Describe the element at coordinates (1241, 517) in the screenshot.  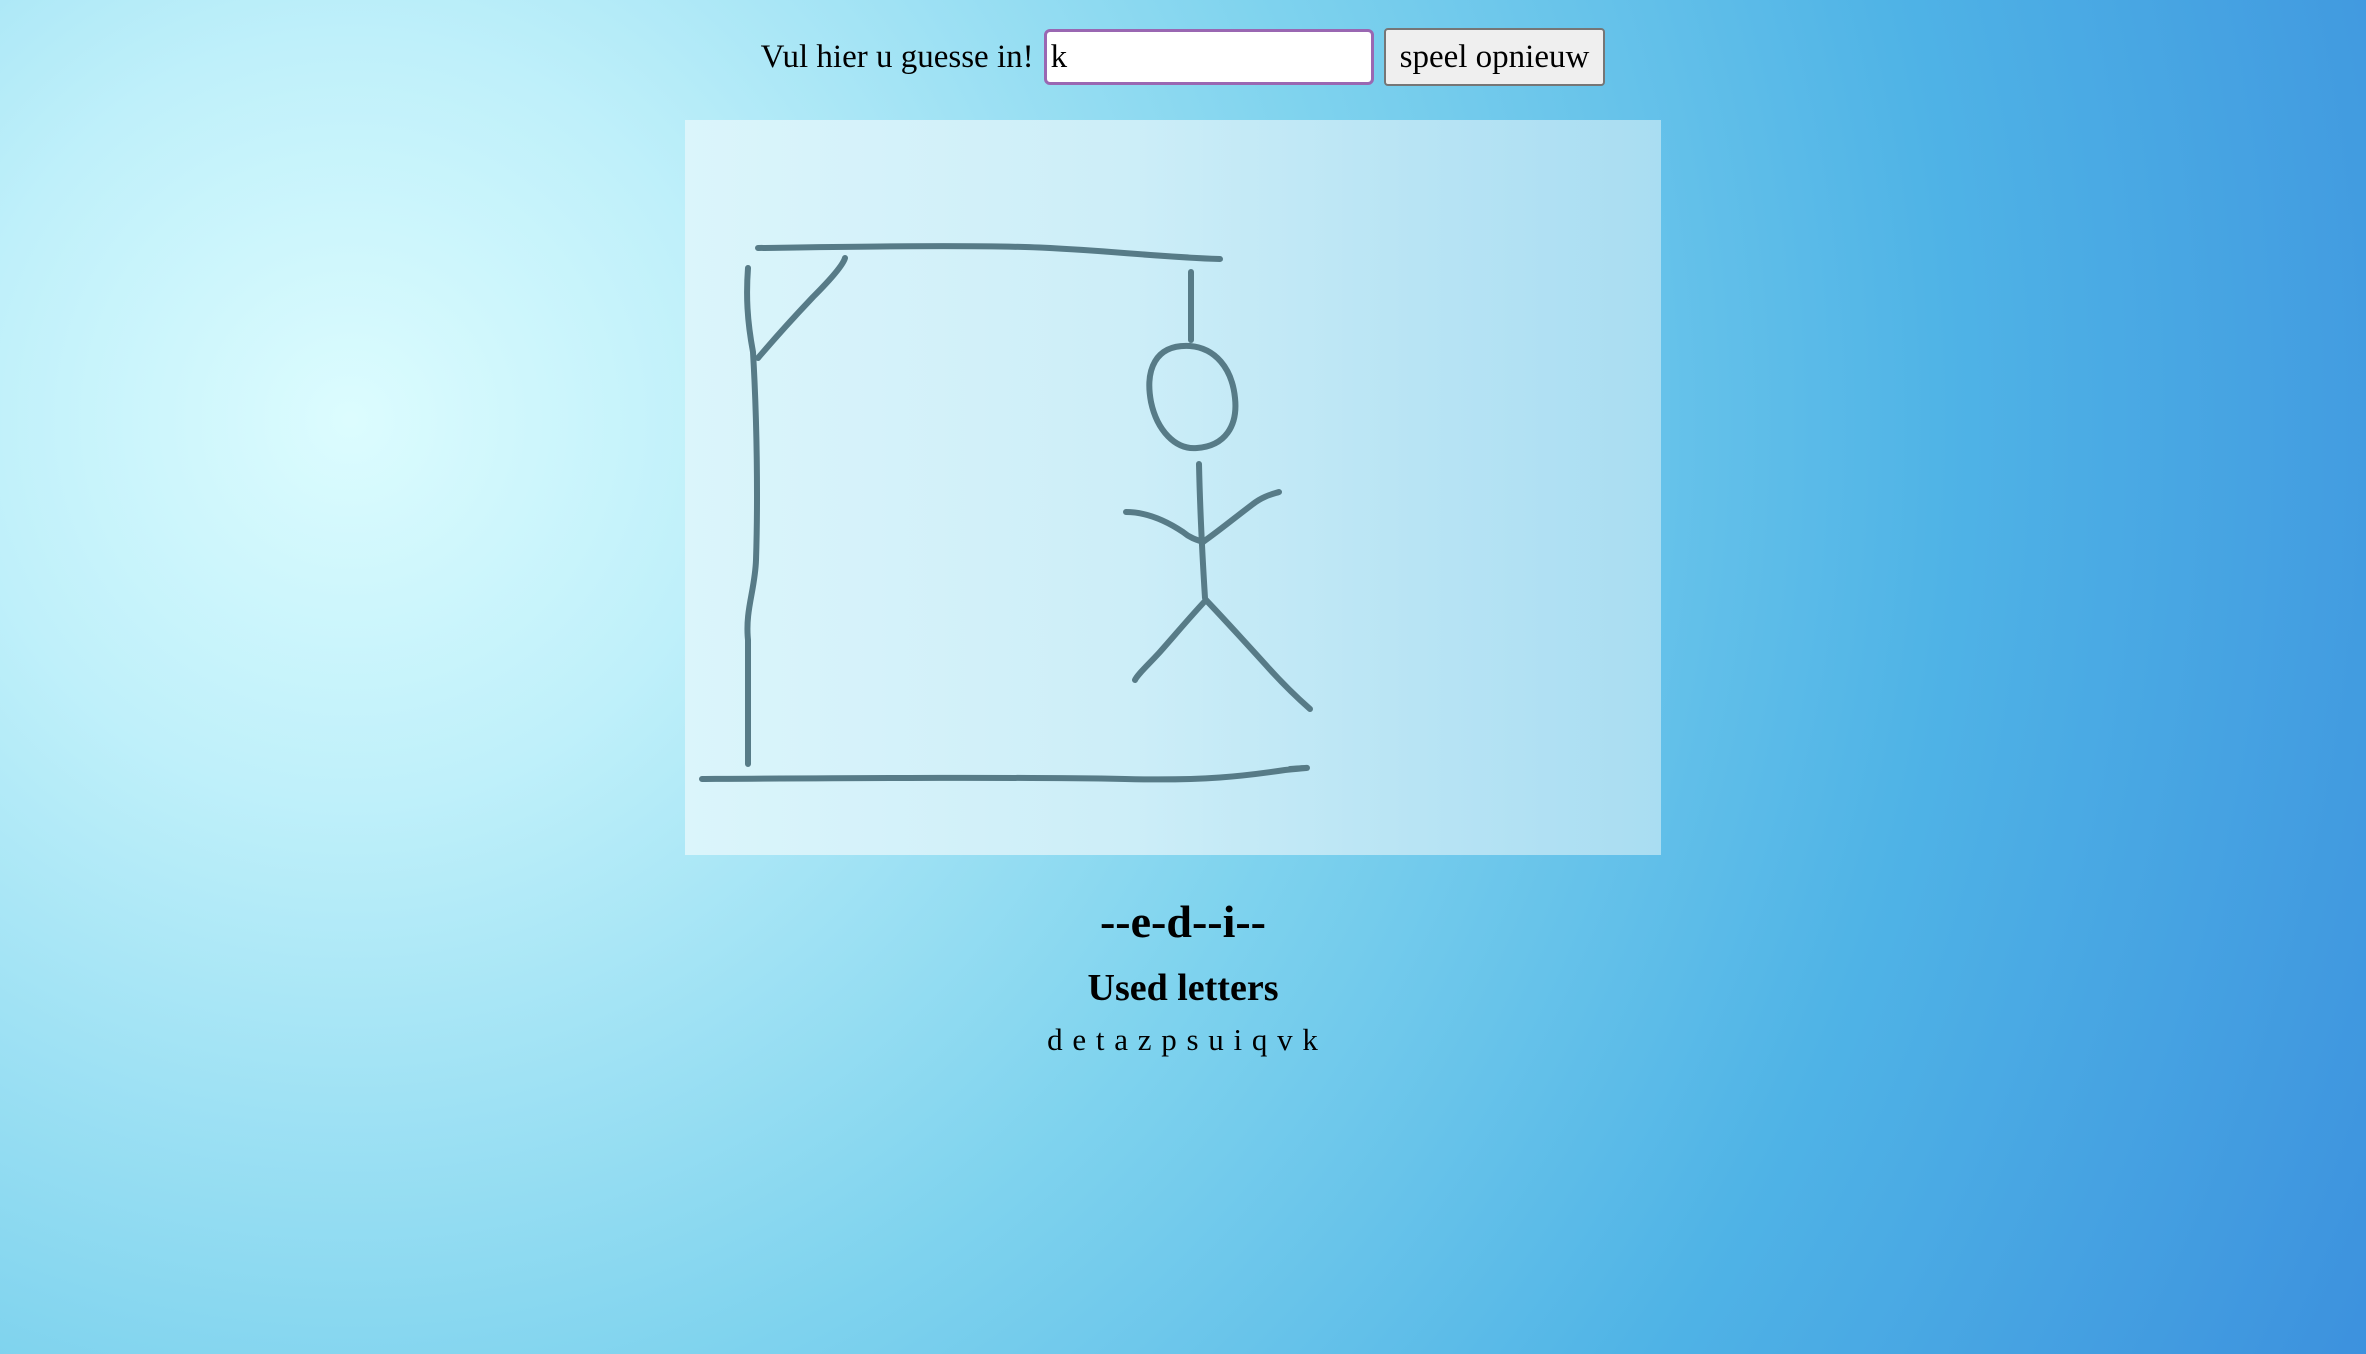
I see `hangman-right-arm` at that location.